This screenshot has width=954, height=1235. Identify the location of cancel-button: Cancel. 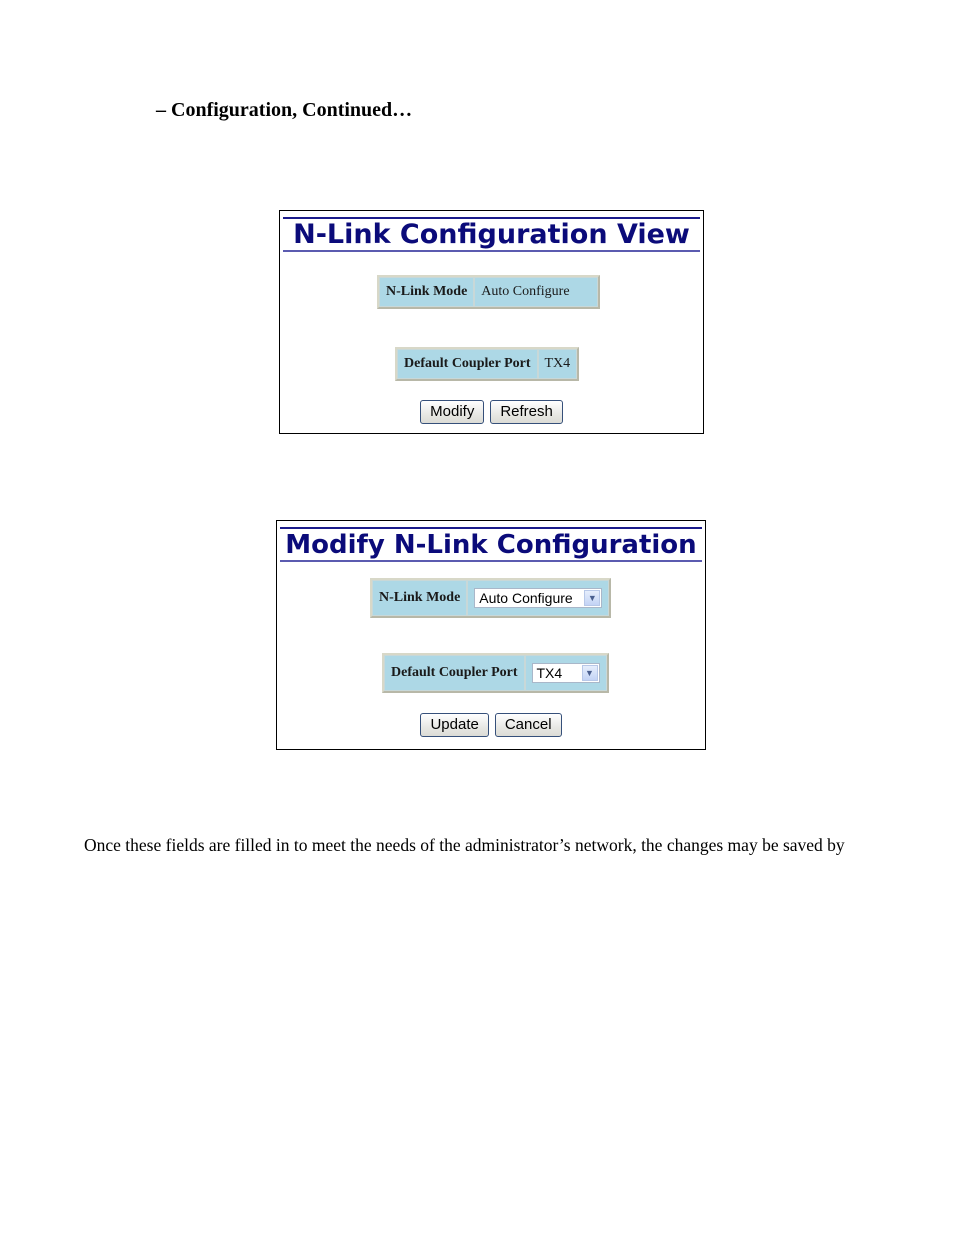
(528, 725).